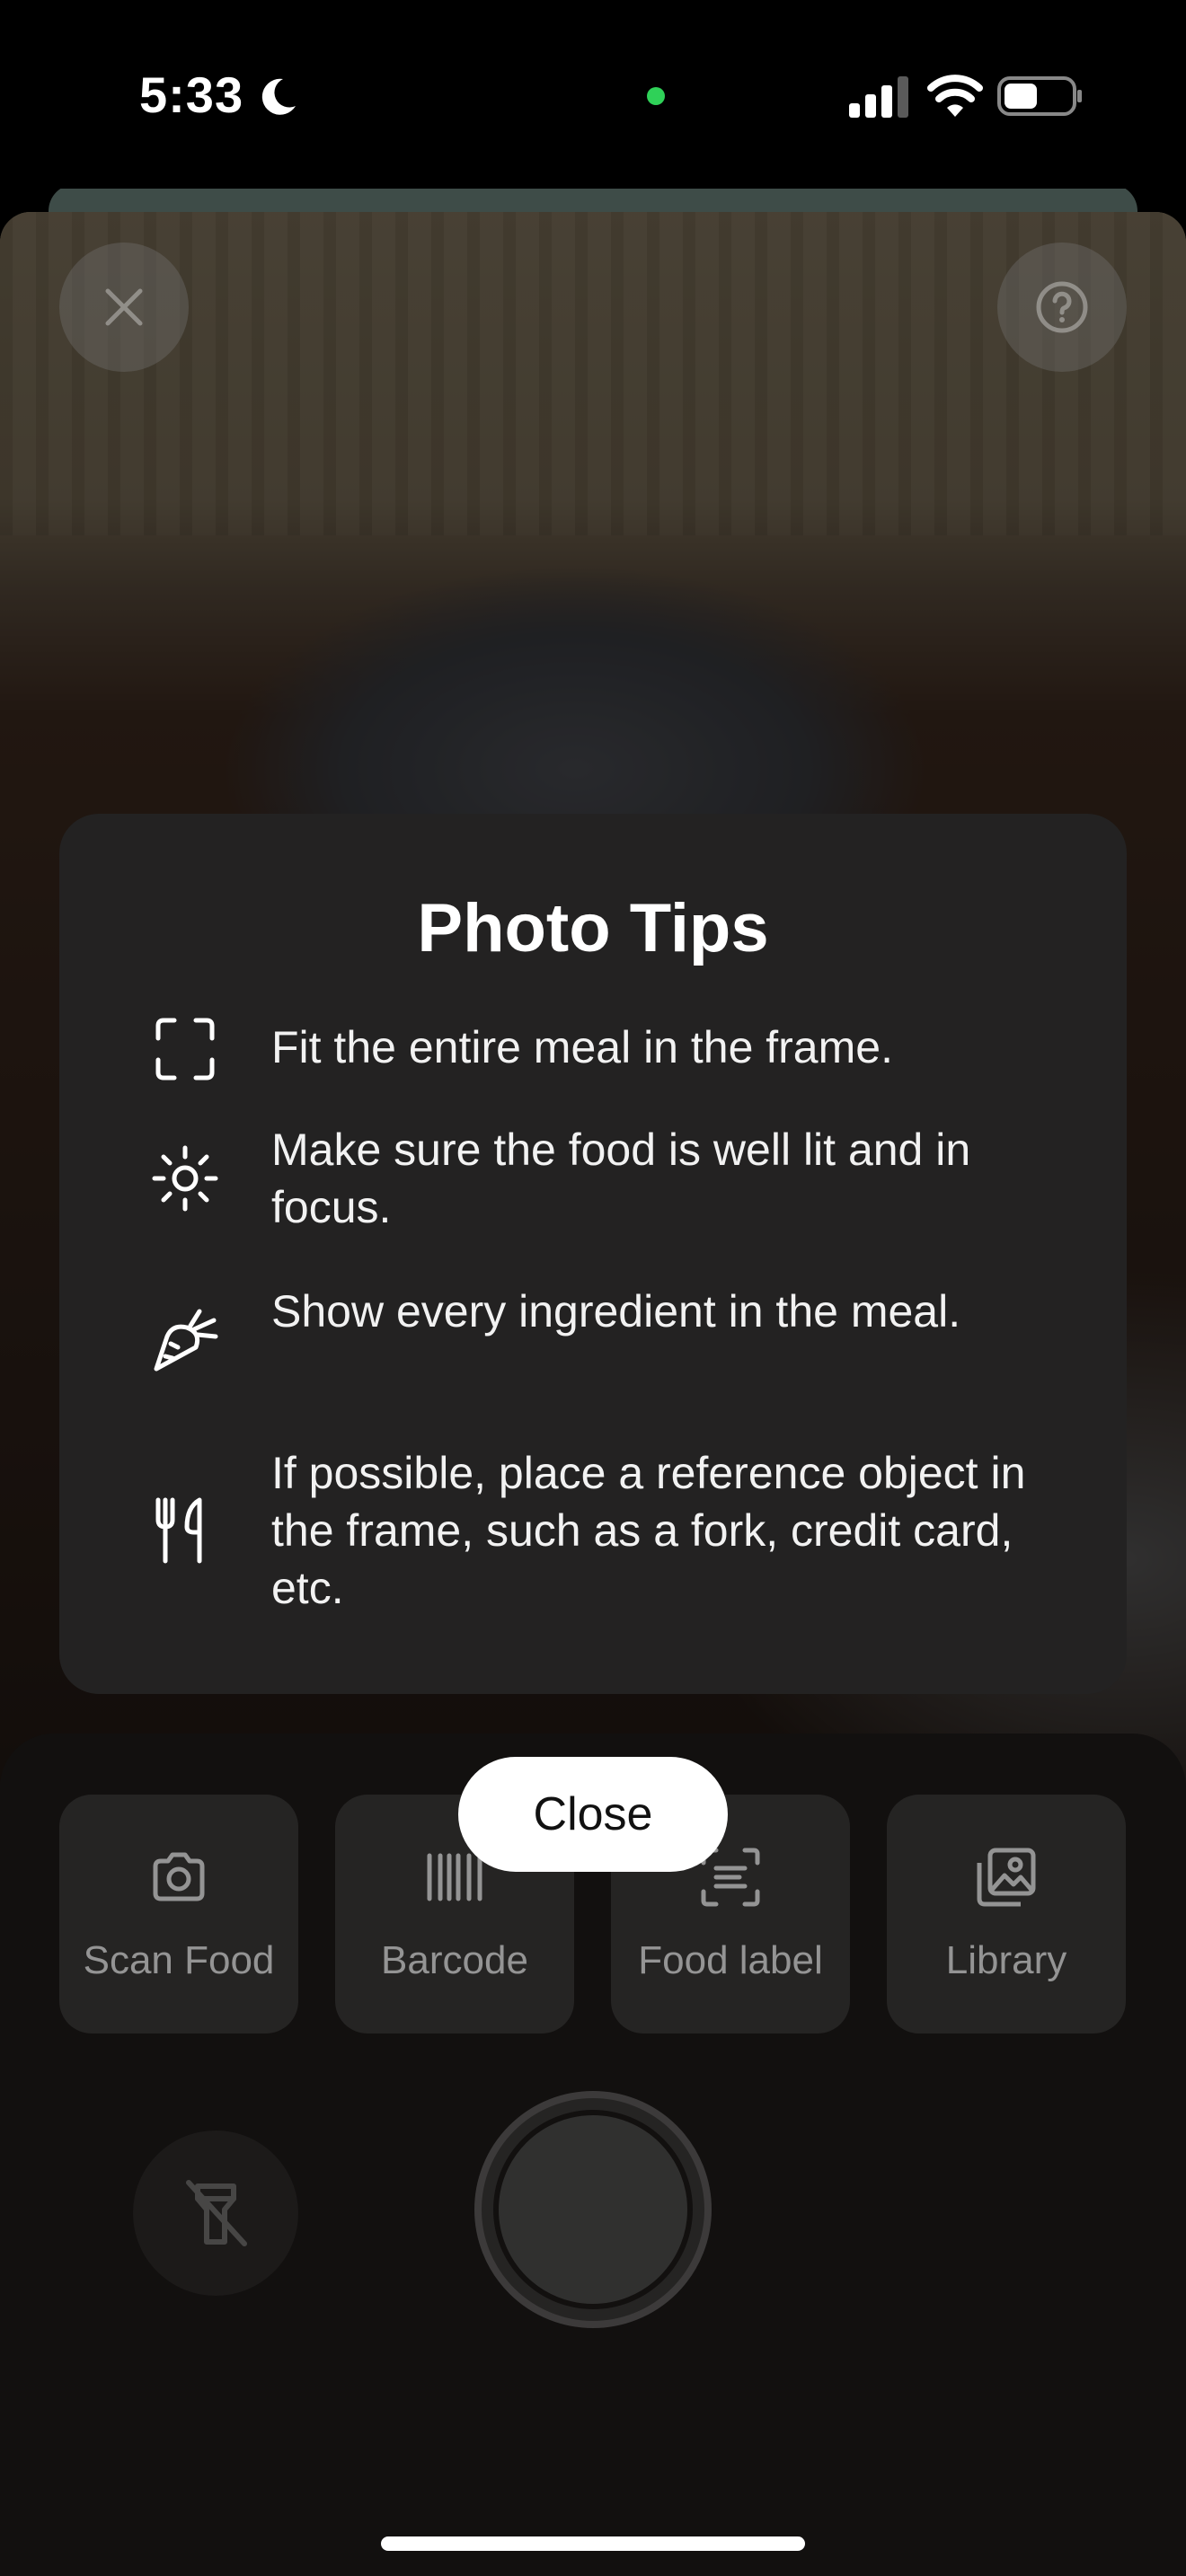  Describe the element at coordinates (1039, 96) in the screenshot. I see `battery-icon` at that location.